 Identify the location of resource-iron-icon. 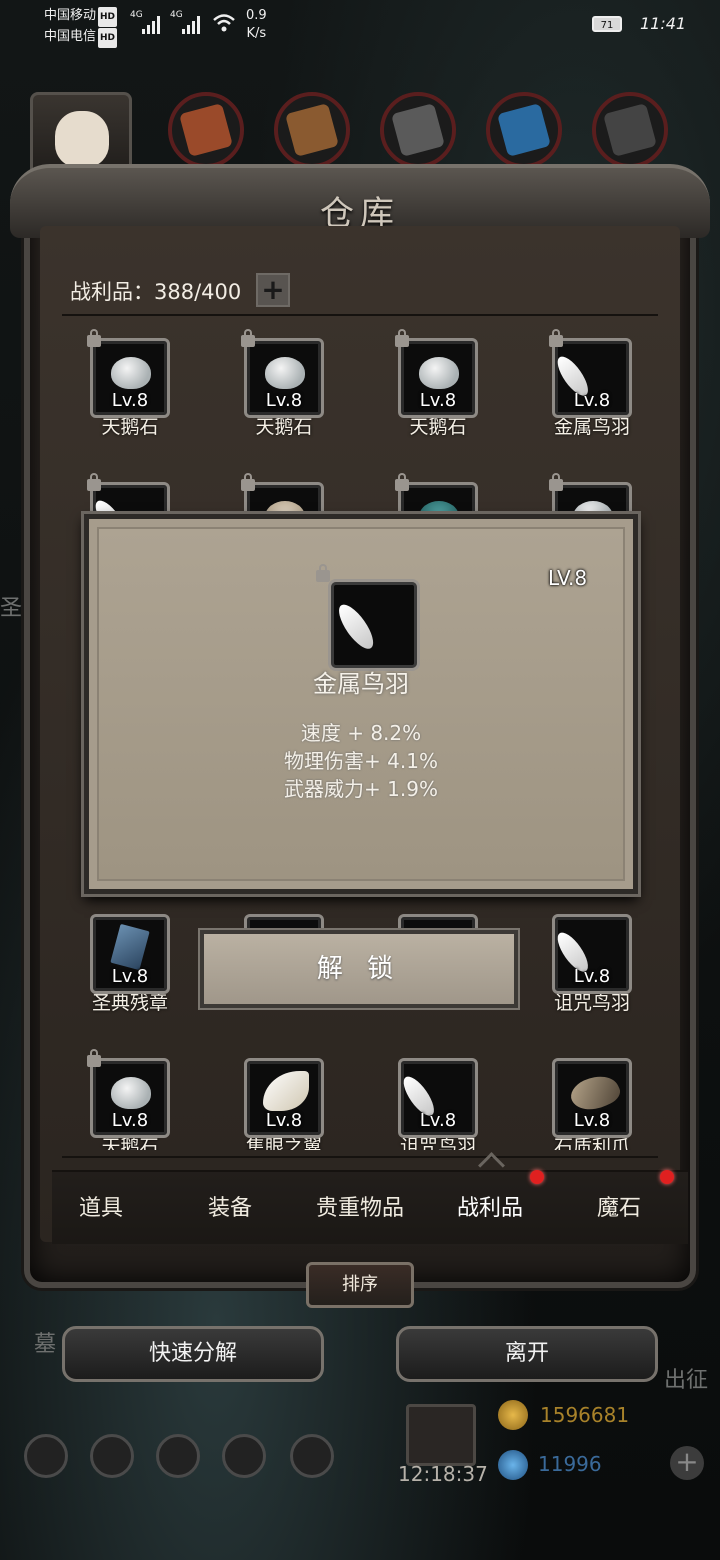
(418, 130).